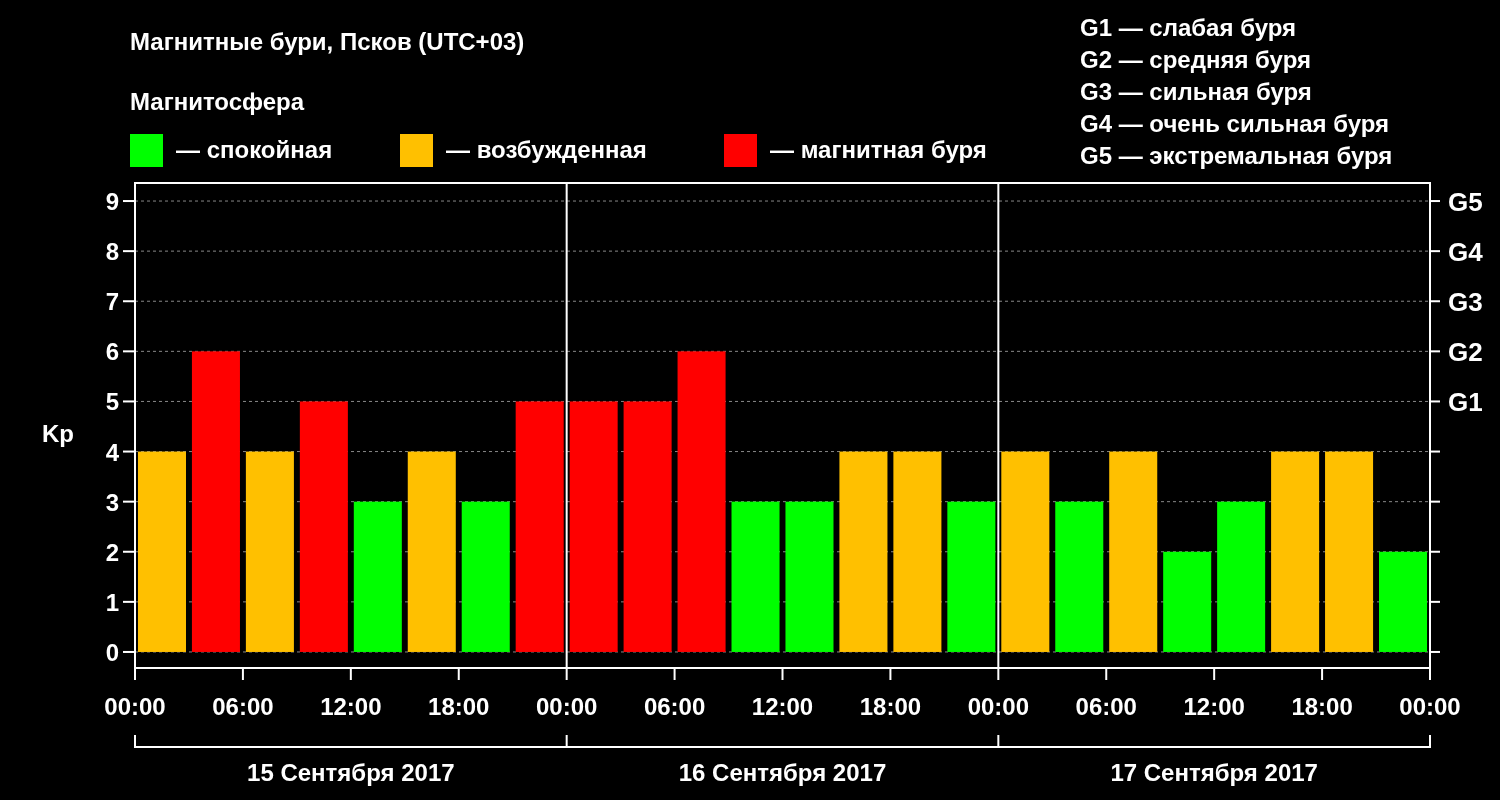 Image resolution: width=1500 pixels, height=800 pixels. I want to click on legend-title: Магнитосфера, so click(217, 101).